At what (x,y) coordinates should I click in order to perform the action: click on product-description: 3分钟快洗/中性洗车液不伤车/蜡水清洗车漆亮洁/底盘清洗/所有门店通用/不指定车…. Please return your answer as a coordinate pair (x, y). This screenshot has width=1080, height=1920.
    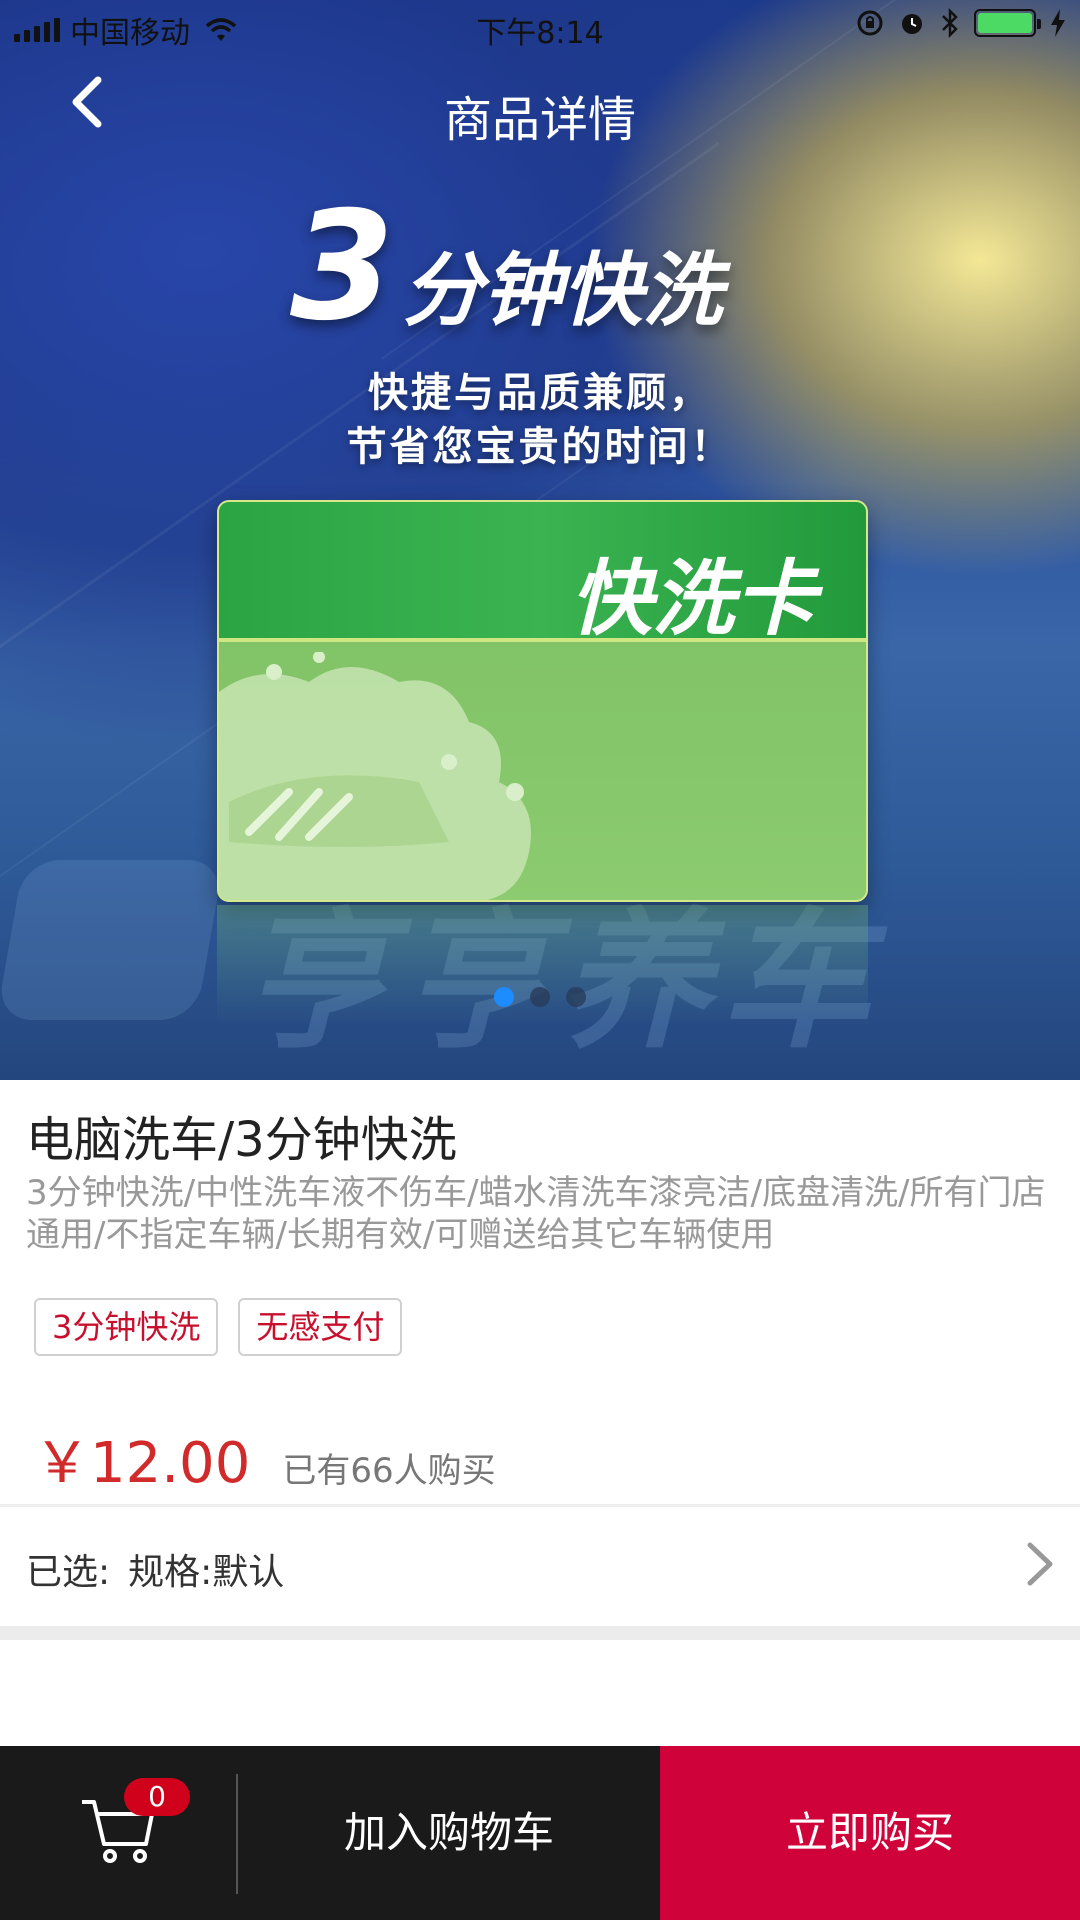
    Looking at the image, I should click on (536, 1214).